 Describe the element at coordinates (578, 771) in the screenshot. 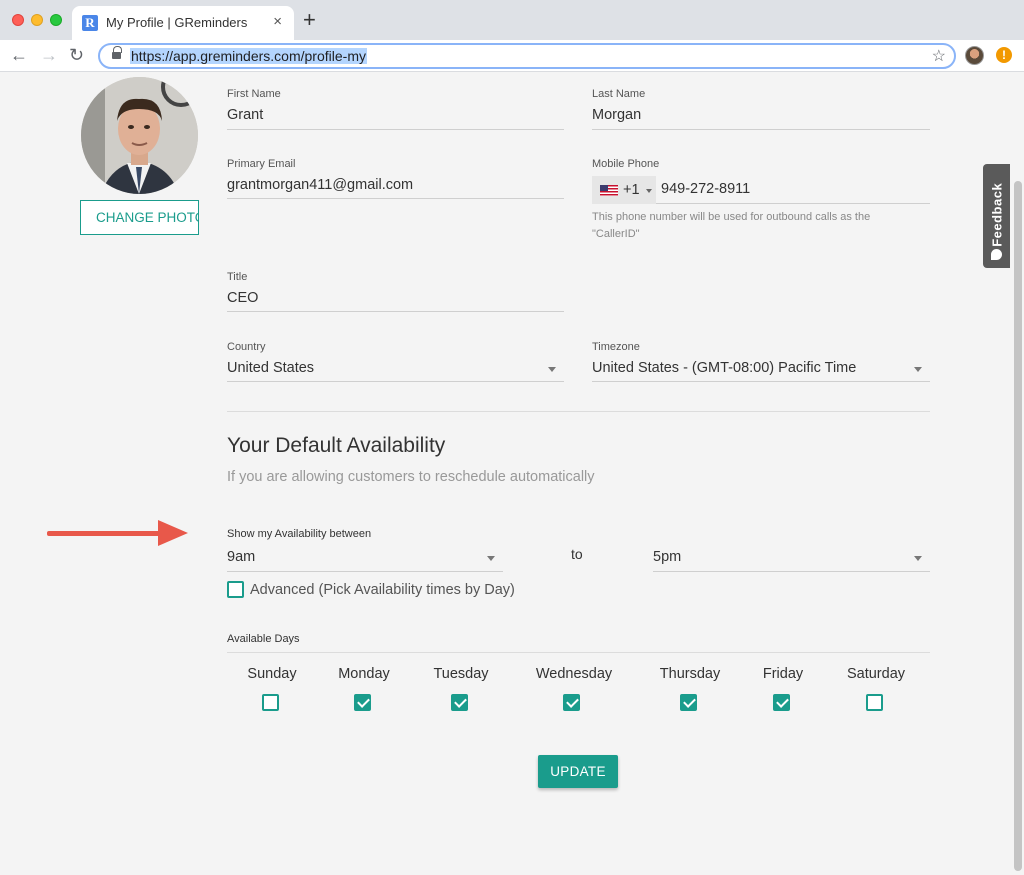

I see `update-button: UPDATE` at that location.